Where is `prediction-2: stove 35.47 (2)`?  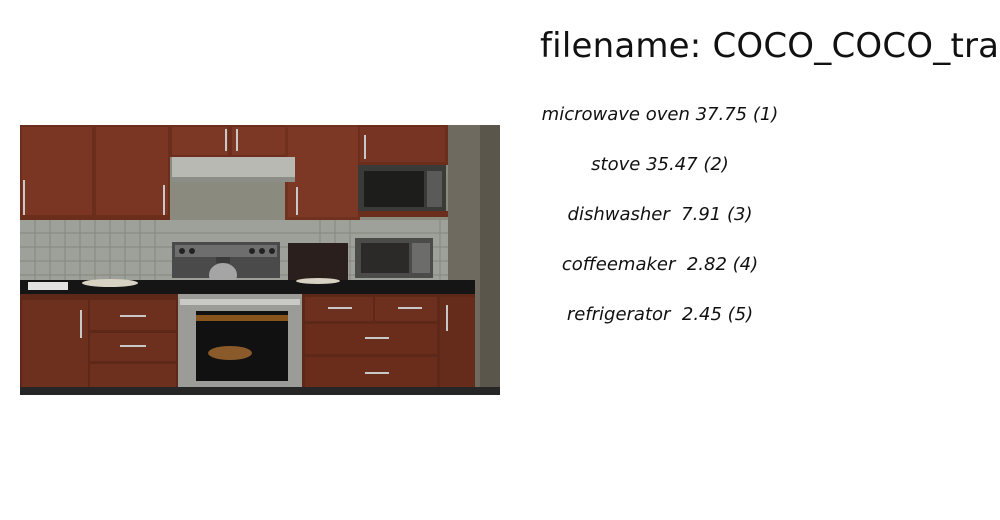
prediction-2: stove 35.47 (2) is located at coordinates (660, 164).